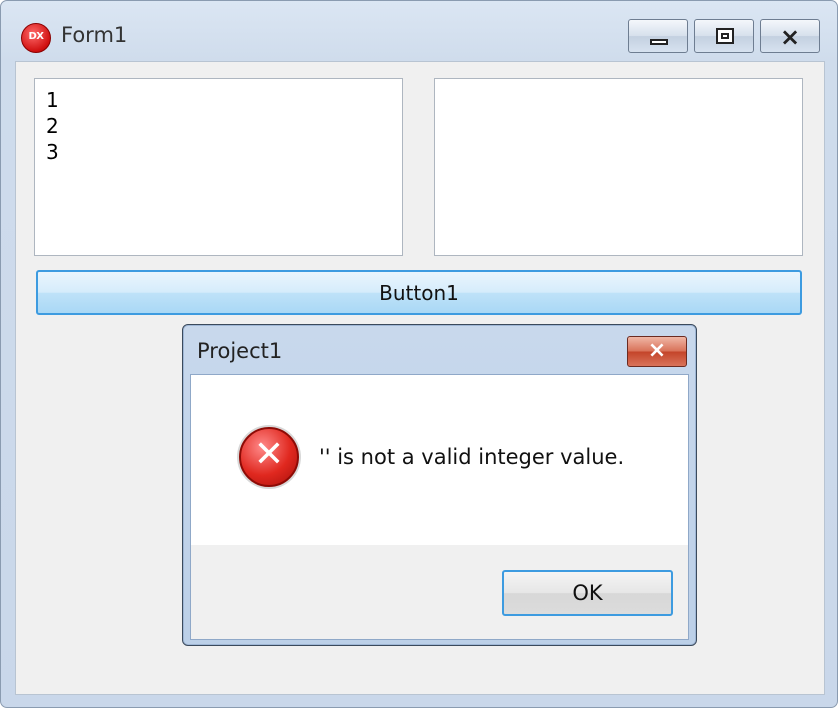  I want to click on list-item: 2, so click(218, 126).